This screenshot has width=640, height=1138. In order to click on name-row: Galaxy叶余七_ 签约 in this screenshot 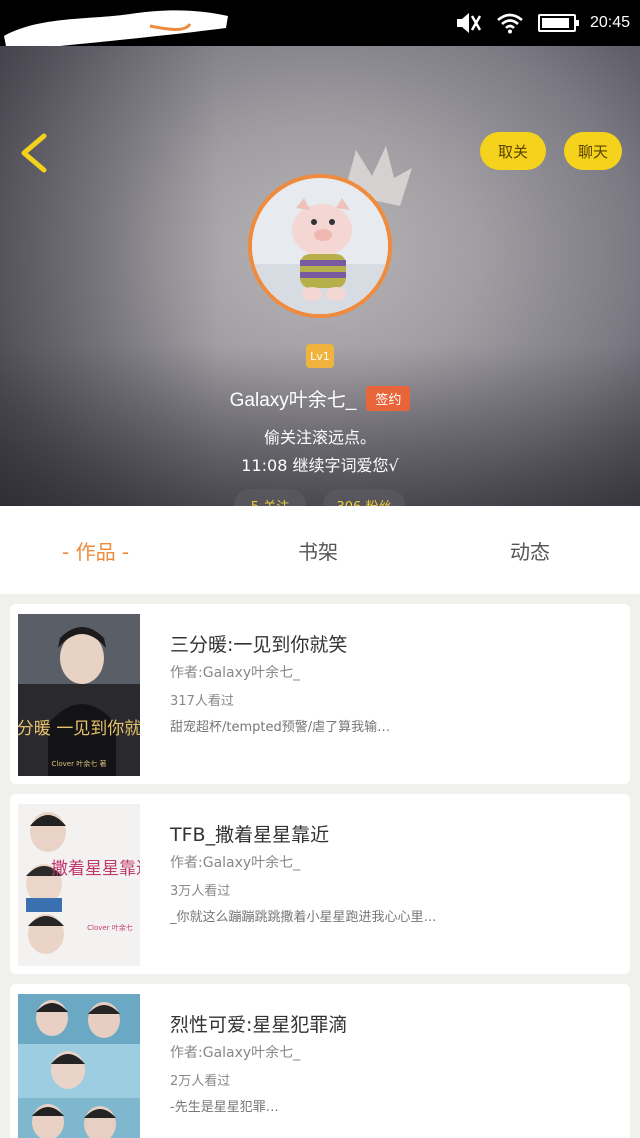, I will do `click(320, 398)`.